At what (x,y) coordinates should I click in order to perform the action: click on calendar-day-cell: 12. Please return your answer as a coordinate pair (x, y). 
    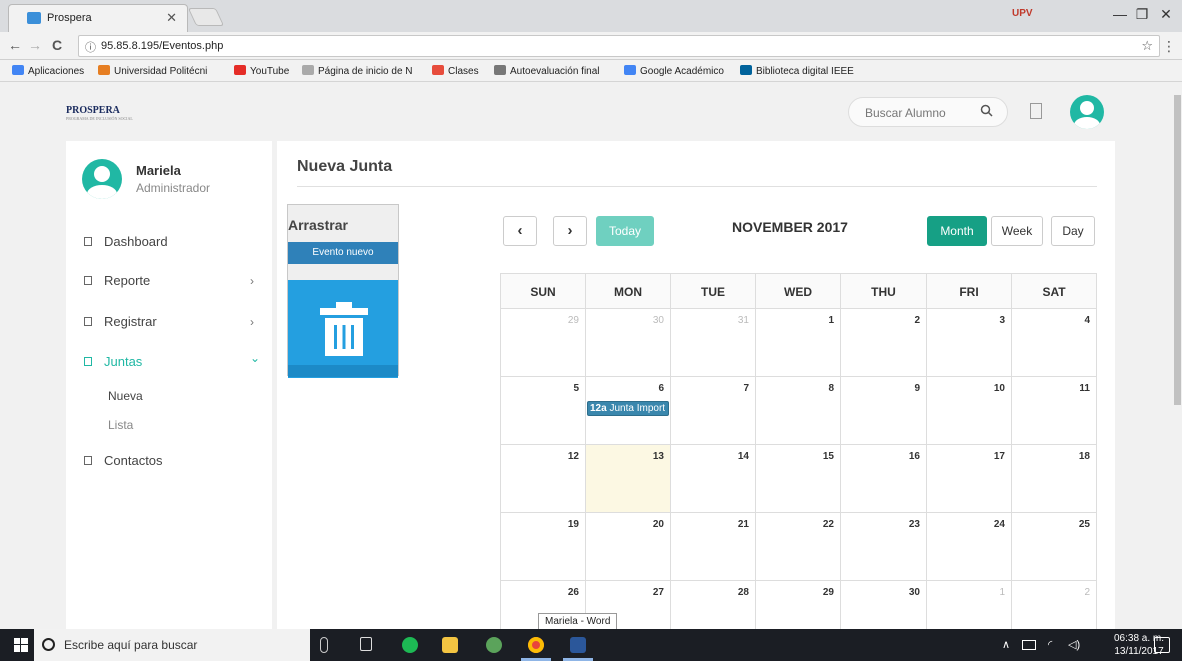
    Looking at the image, I should click on (543, 479).